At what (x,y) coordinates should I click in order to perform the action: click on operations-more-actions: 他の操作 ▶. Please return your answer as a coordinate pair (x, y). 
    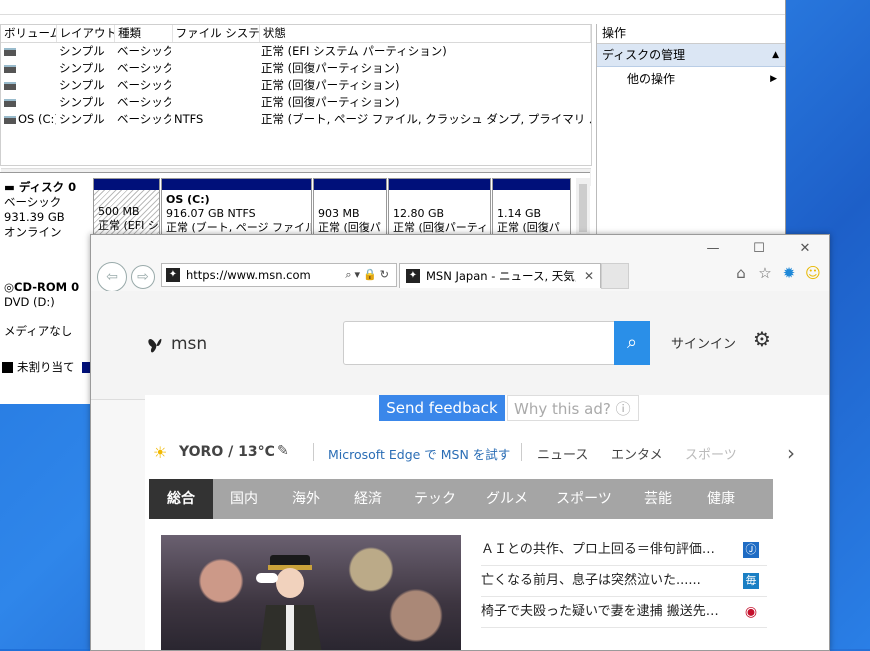
    Looking at the image, I should click on (691, 79).